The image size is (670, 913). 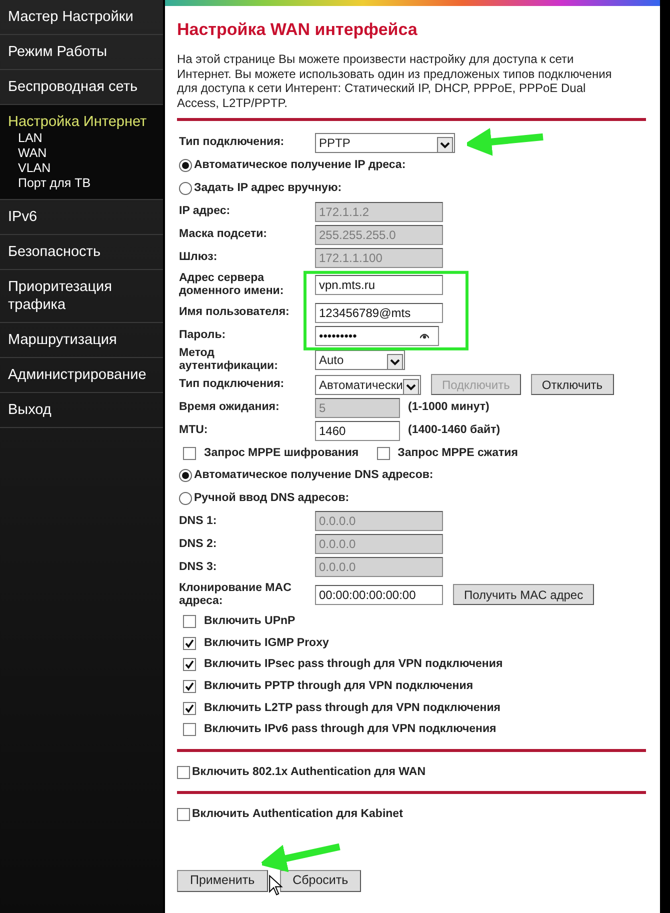 What do you see at coordinates (357, 430) in the screenshot?
I see `text-field: 1460` at bounding box center [357, 430].